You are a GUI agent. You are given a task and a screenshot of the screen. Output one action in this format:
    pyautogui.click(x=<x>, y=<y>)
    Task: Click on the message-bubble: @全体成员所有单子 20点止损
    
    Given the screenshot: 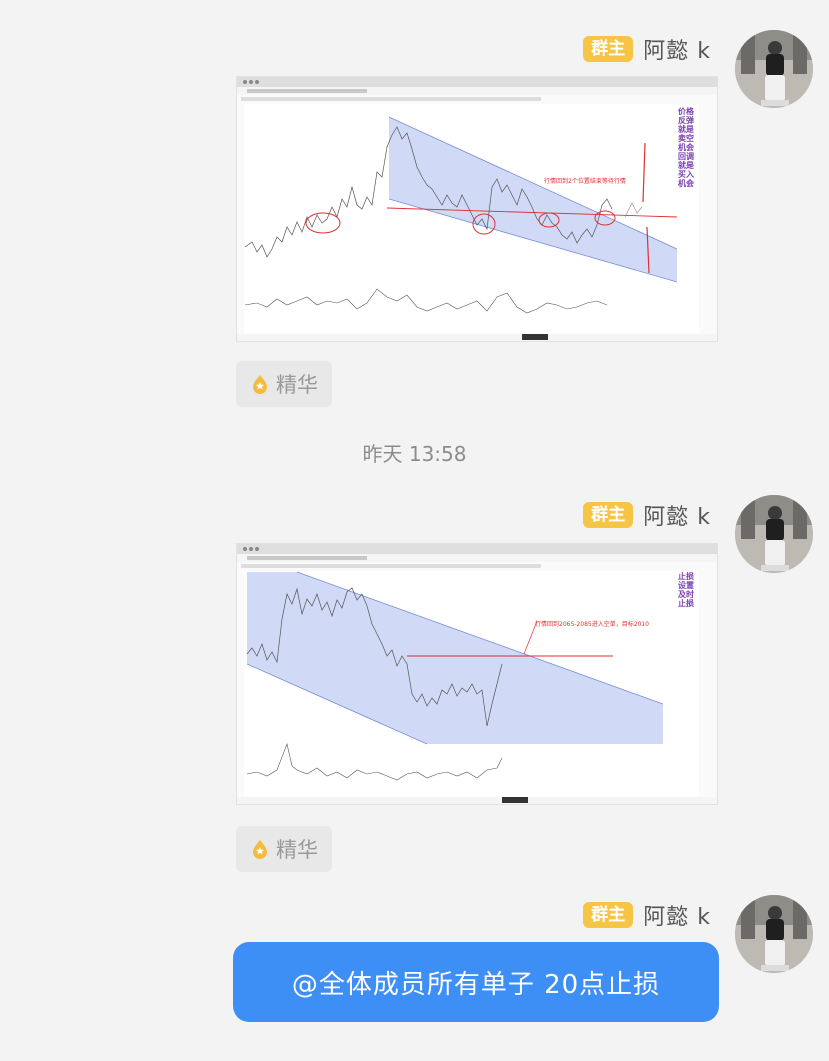 What is the action you would take?
    pyautogui.click(x=476, y=982)
    